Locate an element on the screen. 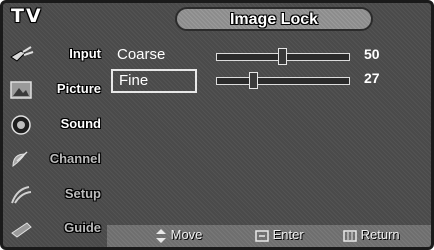 The width and height of the screenshot is (434, 250). footer-hint-bar: Move Enter Return is located at coordinates (269, 236).